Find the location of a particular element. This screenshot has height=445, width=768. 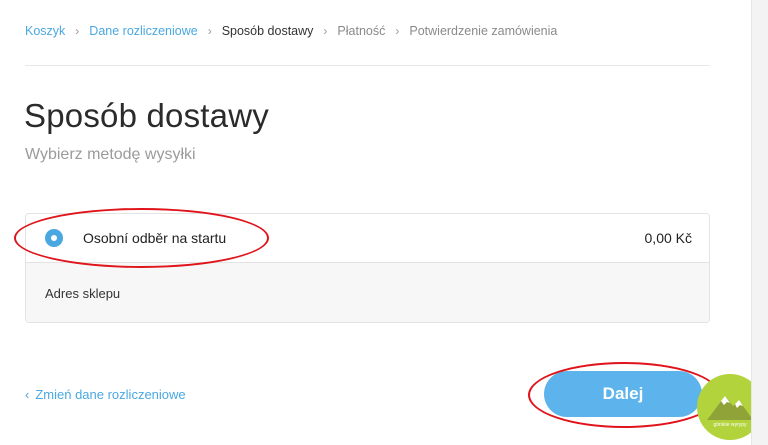

breadcrumb-item-confirmation: Potwierdzenie zamówienia is located at coordinates (483, 31).